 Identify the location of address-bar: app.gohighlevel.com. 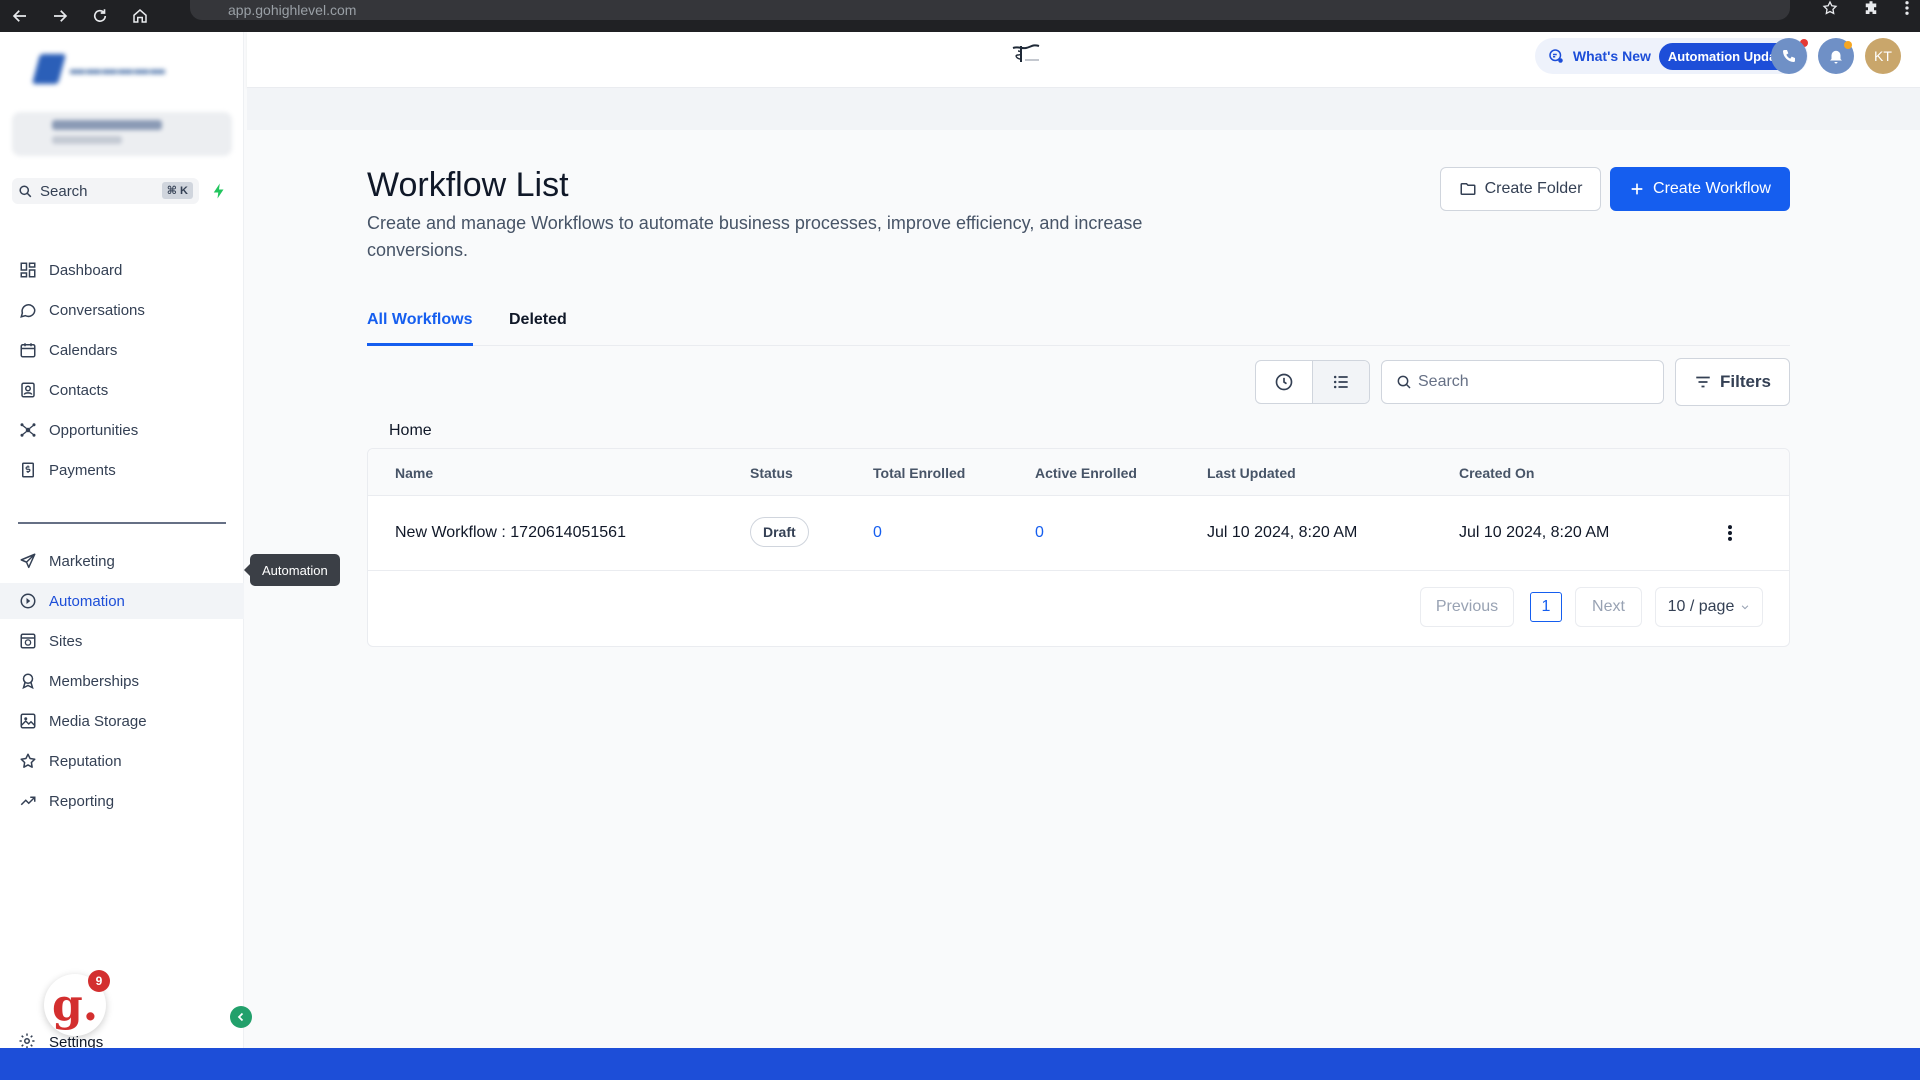
(990, 10).